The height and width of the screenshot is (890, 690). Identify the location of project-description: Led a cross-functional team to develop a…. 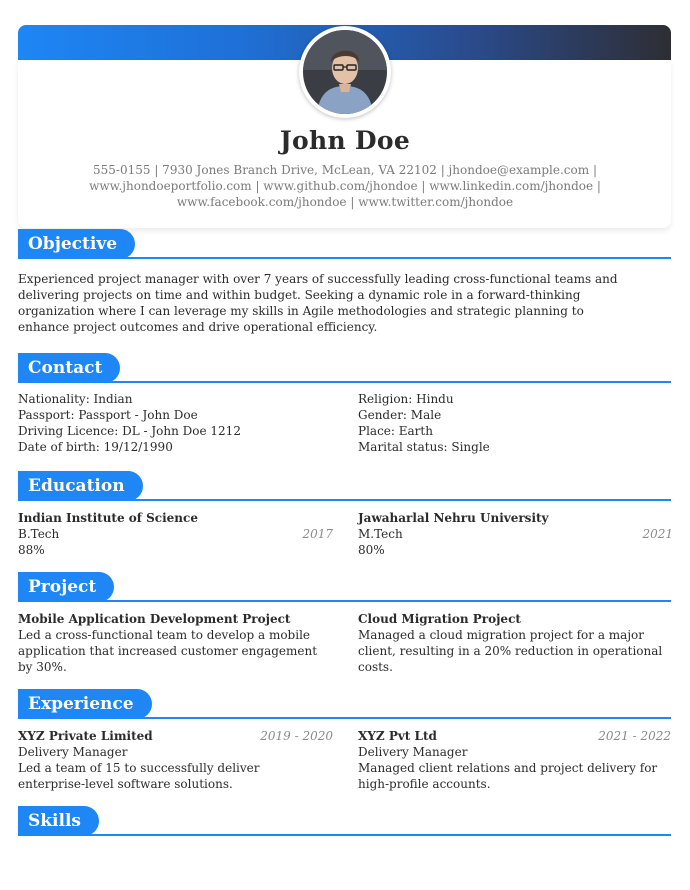
(168, 651).